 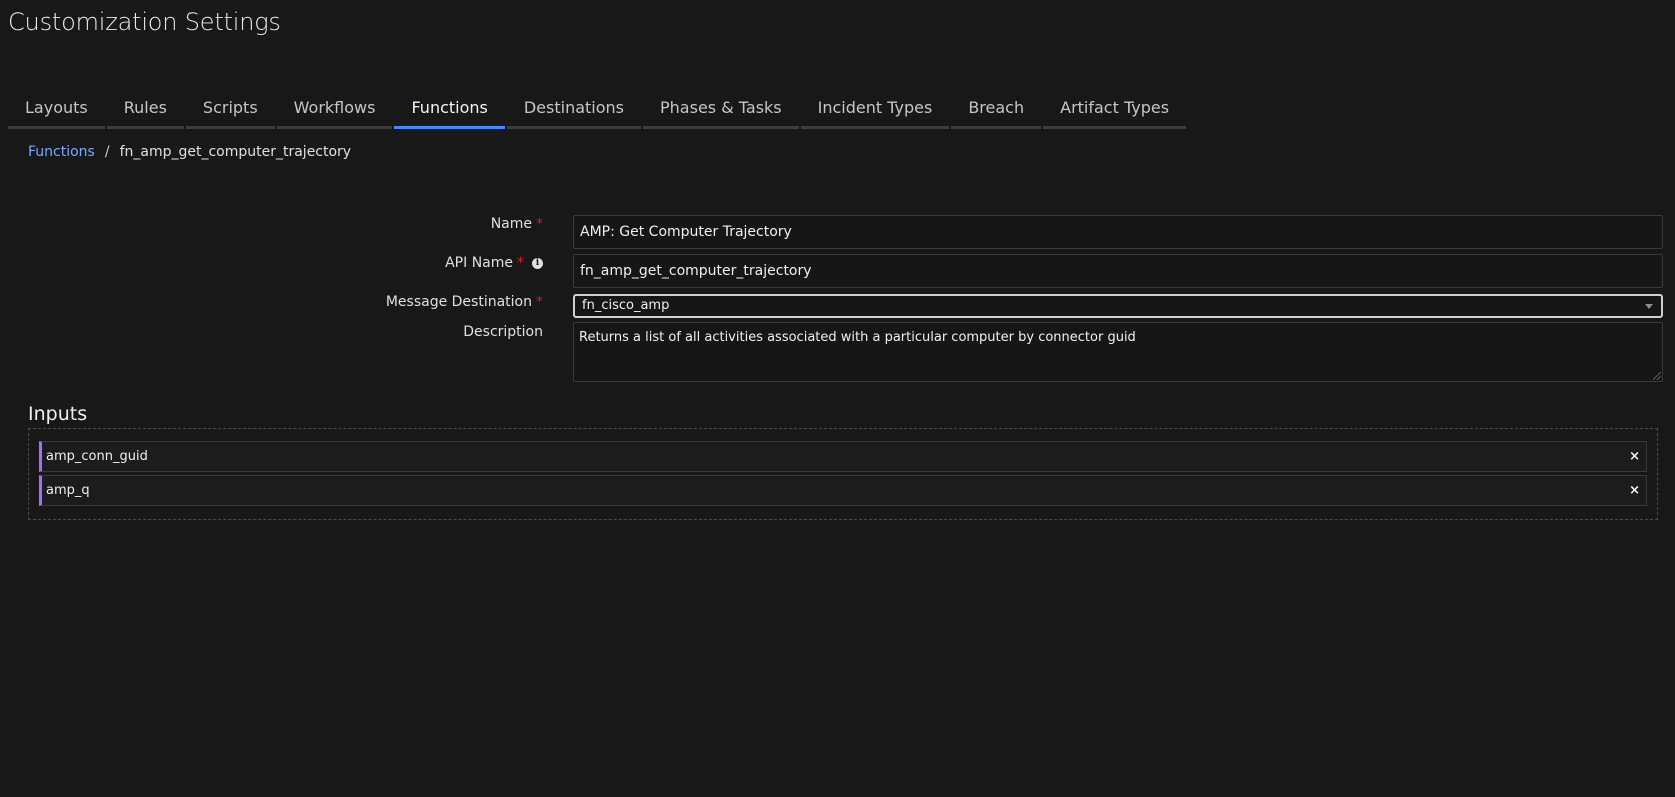 I want to click on name-field: AMP: Get Computer Trajectory, so click(x=1118, y=232).